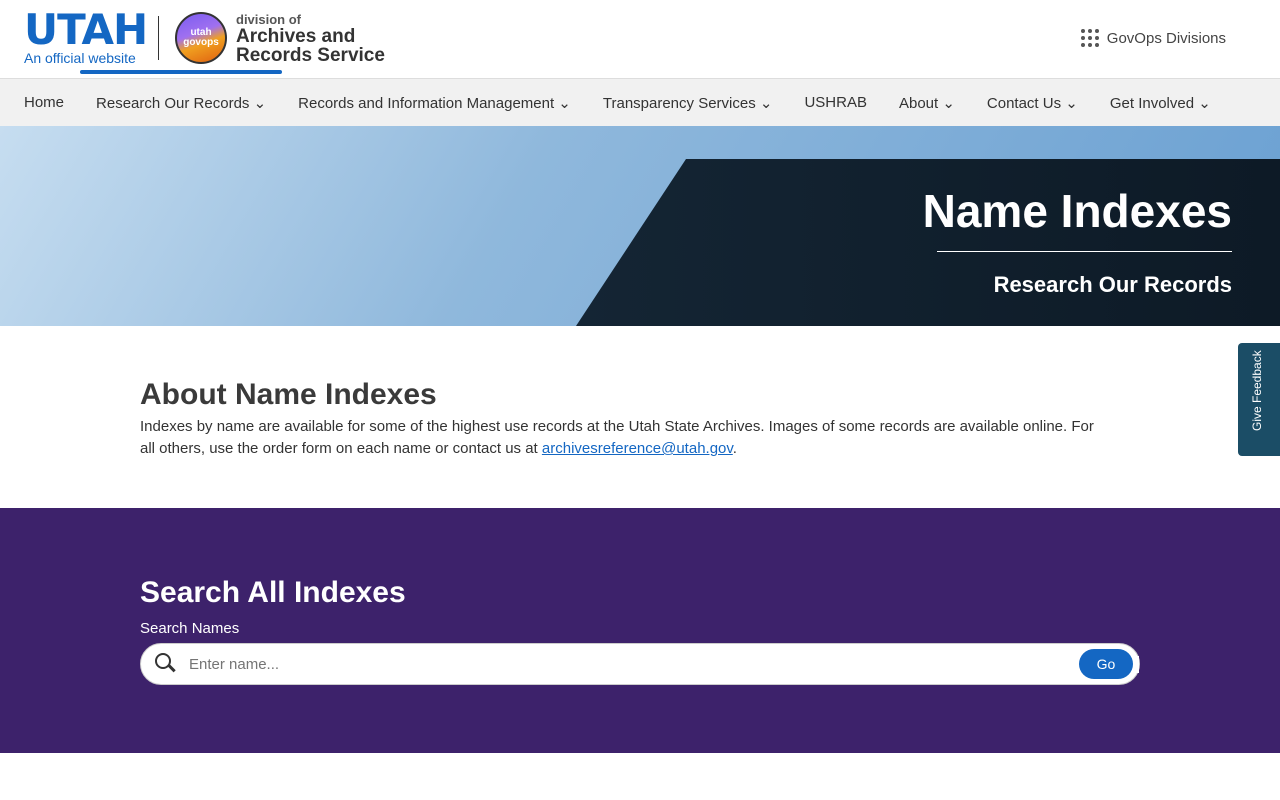  I want to click on about-end: ., so click(734, 448).